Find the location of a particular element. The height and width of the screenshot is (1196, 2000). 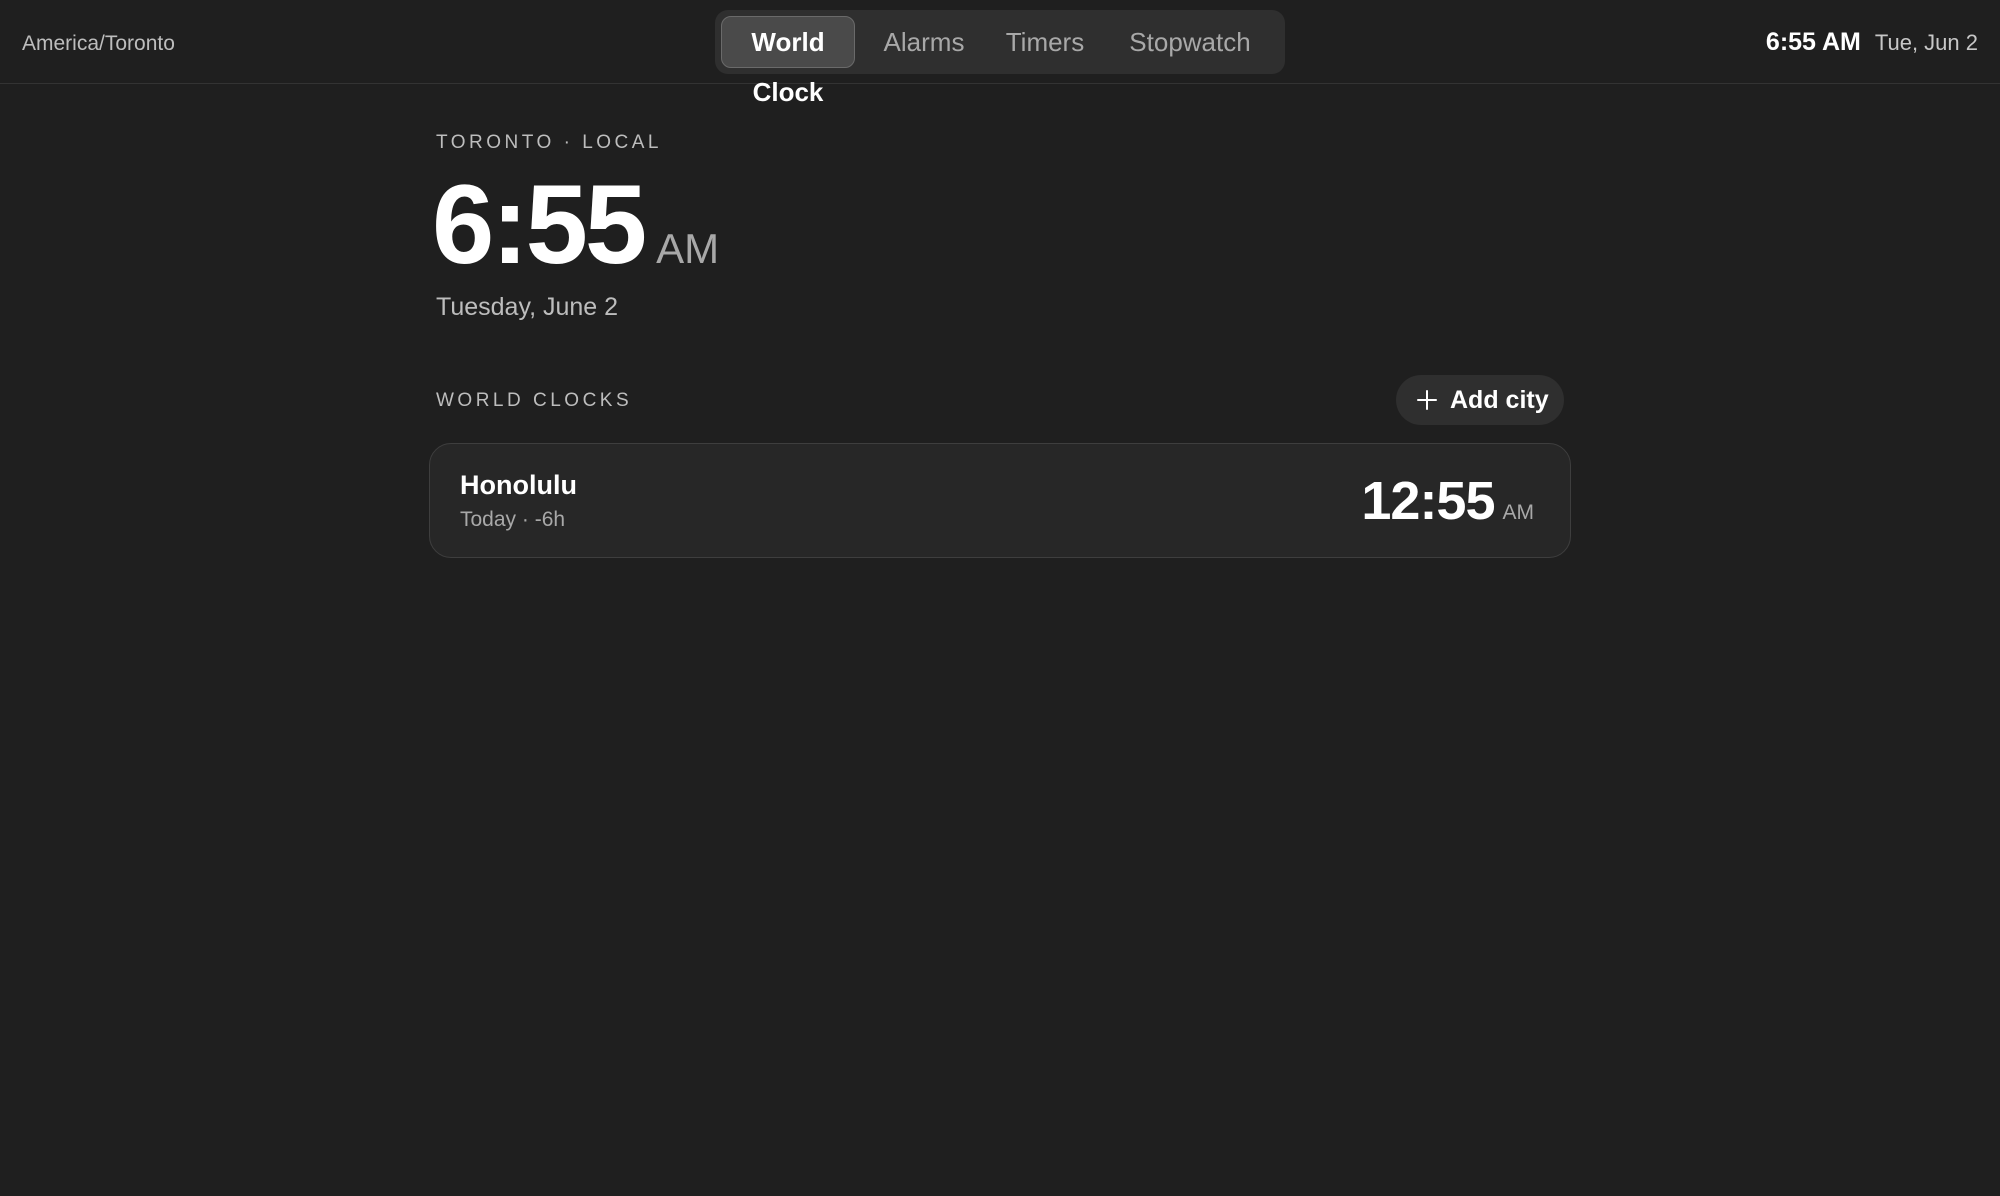

city-time: 12:55 AM is located at coordinates (1447, 501).